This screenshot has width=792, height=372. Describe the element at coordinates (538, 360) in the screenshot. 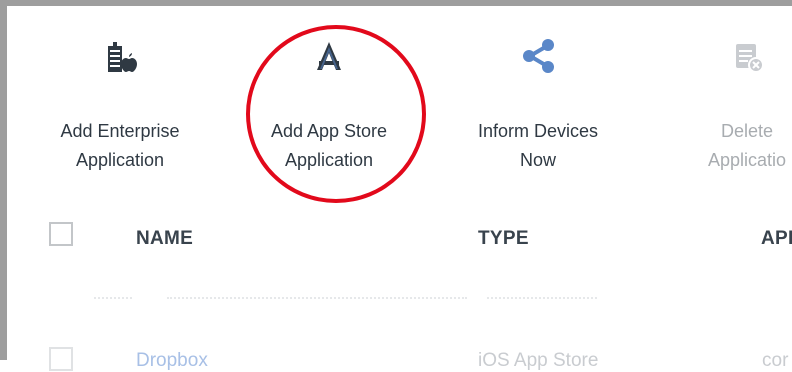

I see `app-type-cell: iOS App Store` at that location.